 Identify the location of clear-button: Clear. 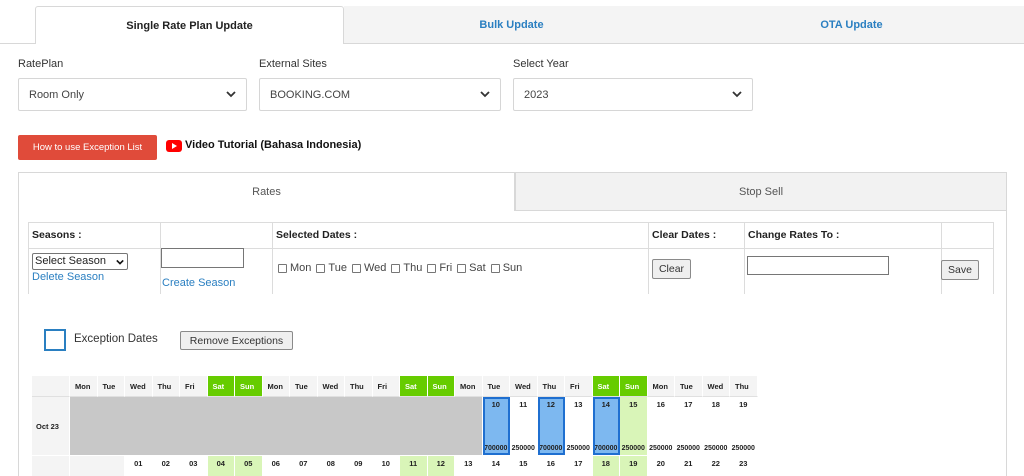
(671, 269).